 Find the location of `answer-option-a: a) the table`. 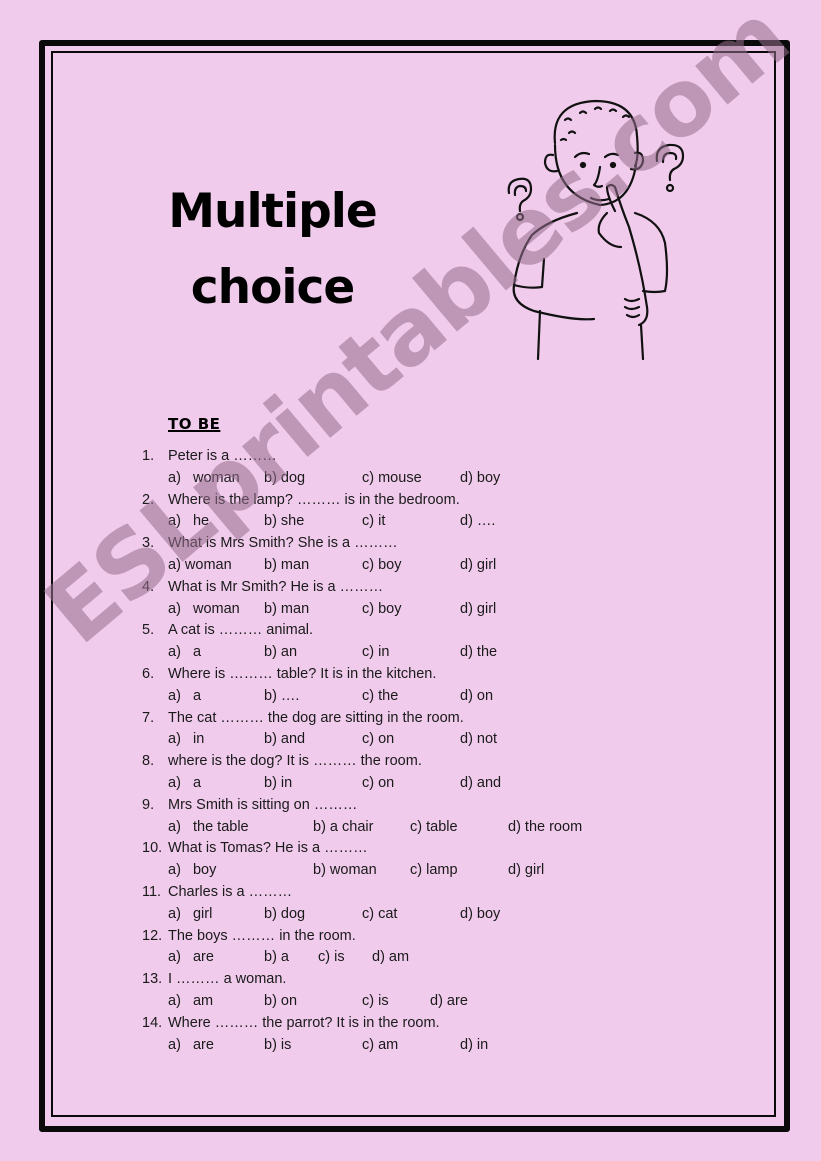

answer-option-a: a) the table is located at coordinates (208, 828).